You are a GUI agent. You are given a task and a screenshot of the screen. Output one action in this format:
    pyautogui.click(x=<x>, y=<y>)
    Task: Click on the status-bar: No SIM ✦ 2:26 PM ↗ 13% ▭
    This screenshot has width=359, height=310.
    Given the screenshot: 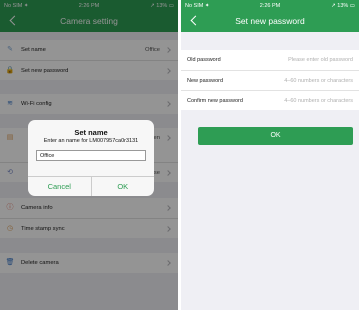 What is the action you would take?
    pyautogui.click(x=270, y=6)
    